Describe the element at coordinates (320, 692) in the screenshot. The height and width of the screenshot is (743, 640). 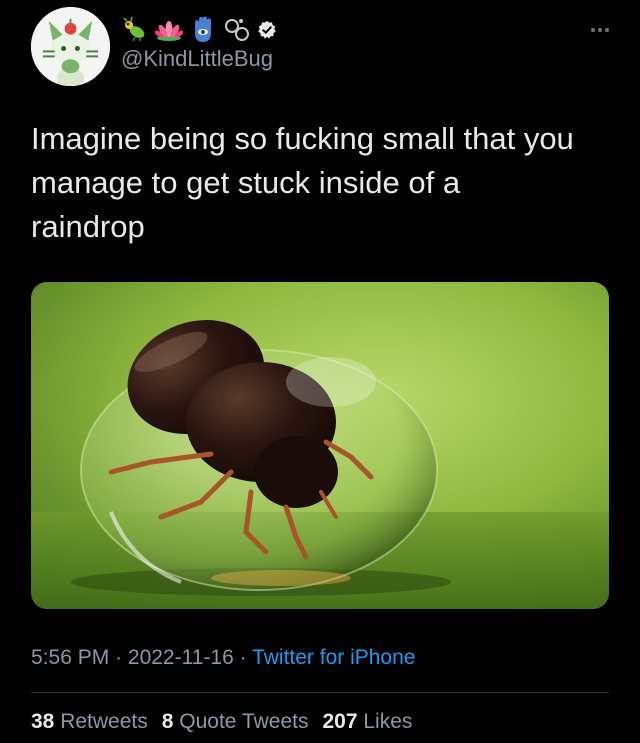
I see `divider` at that location.